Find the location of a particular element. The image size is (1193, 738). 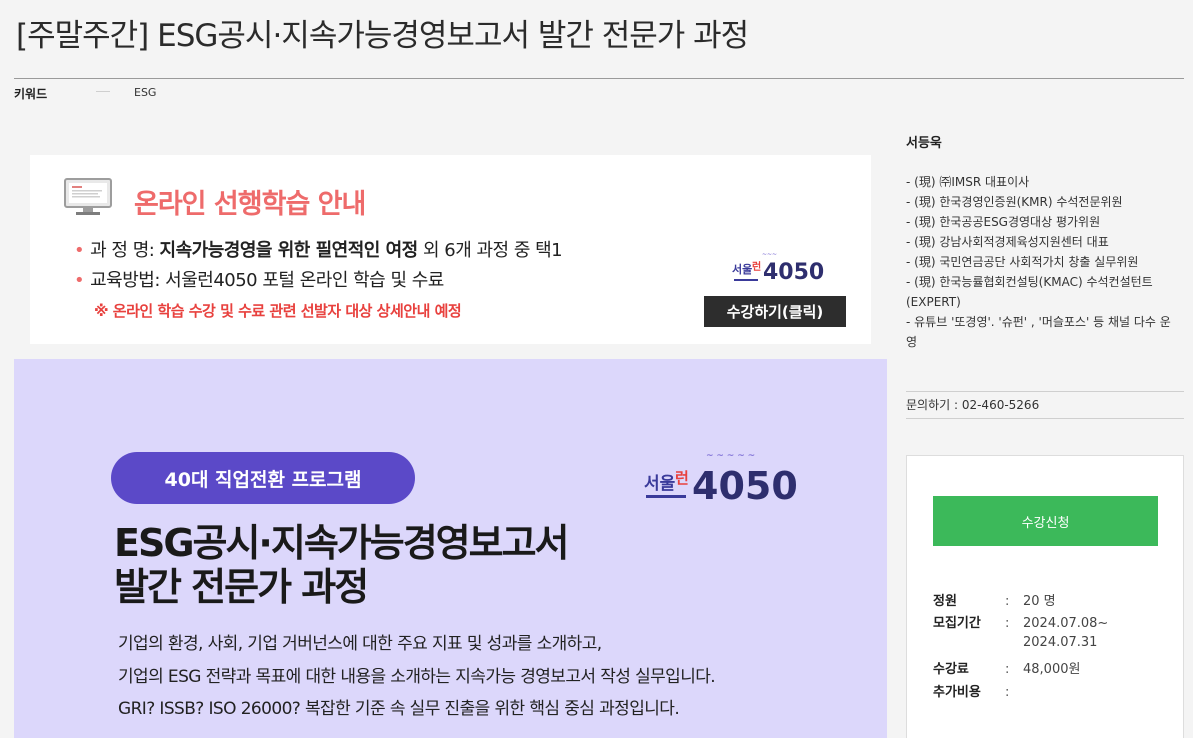

fee-value: 48,000원 is located at coordinates (1052, 669).